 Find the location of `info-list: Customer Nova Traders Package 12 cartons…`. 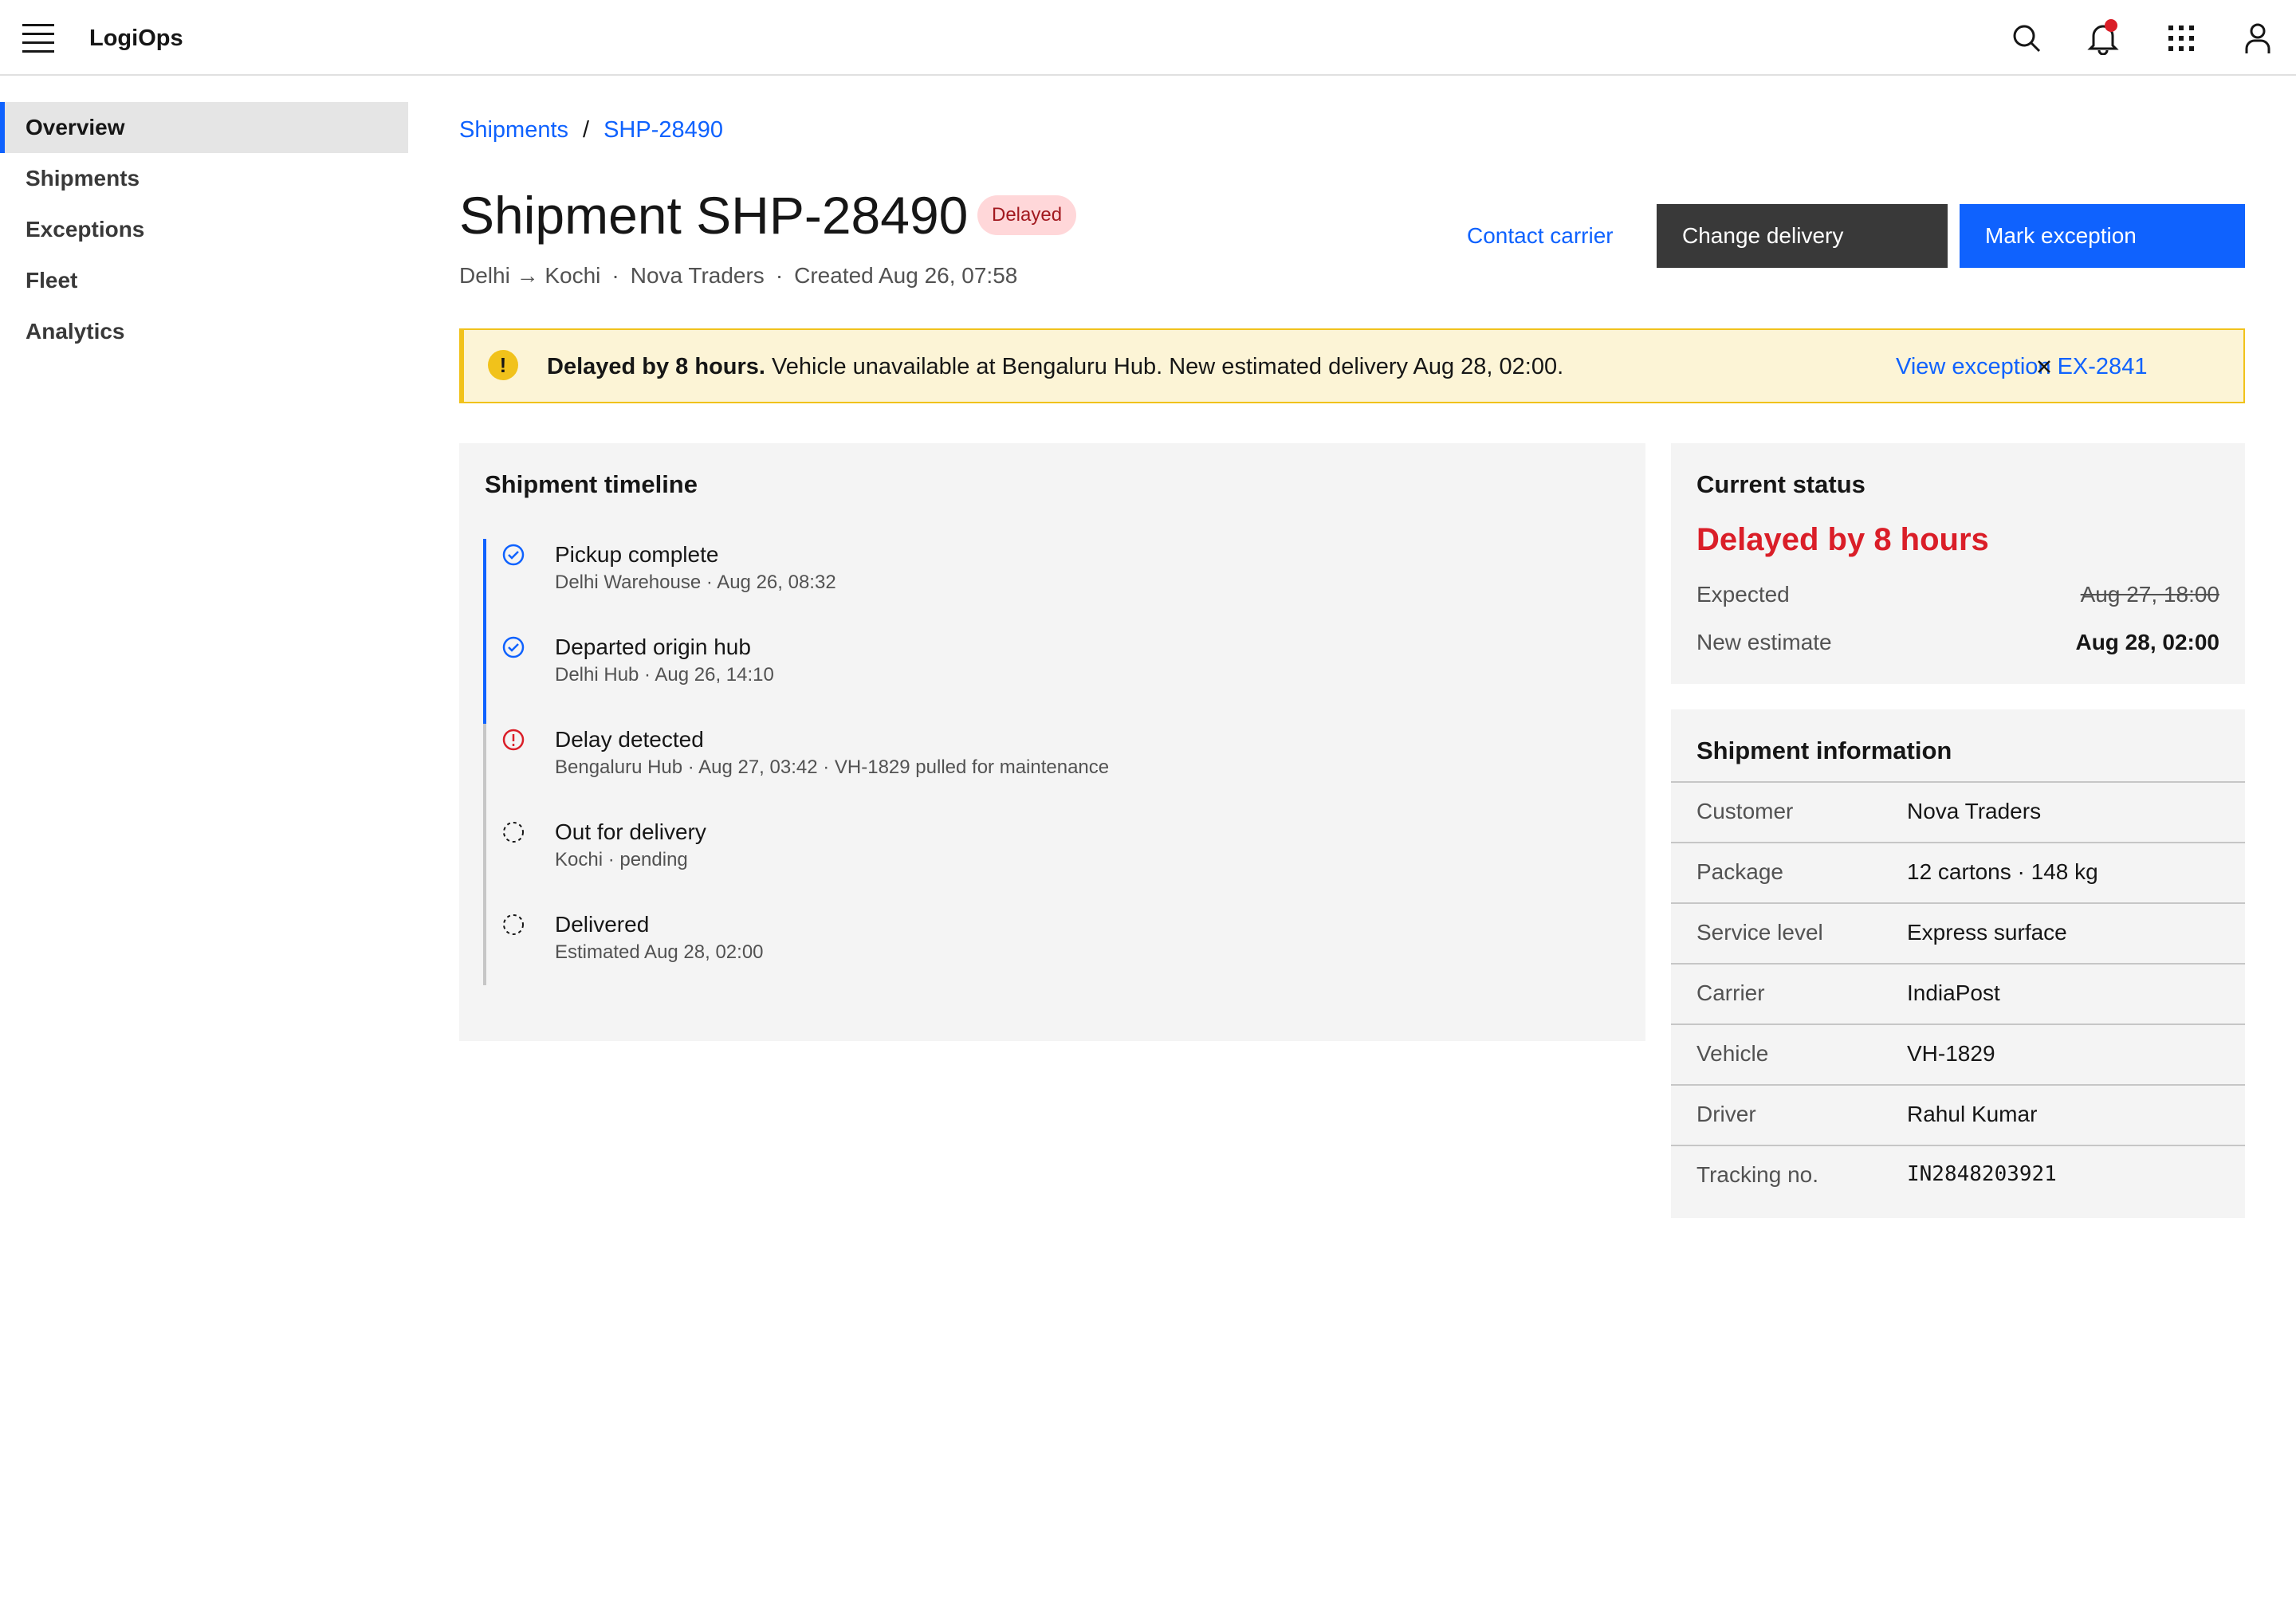

info-list: Customer Nova Traders Package 12 cartons… is located at coordinates (1958, 993).